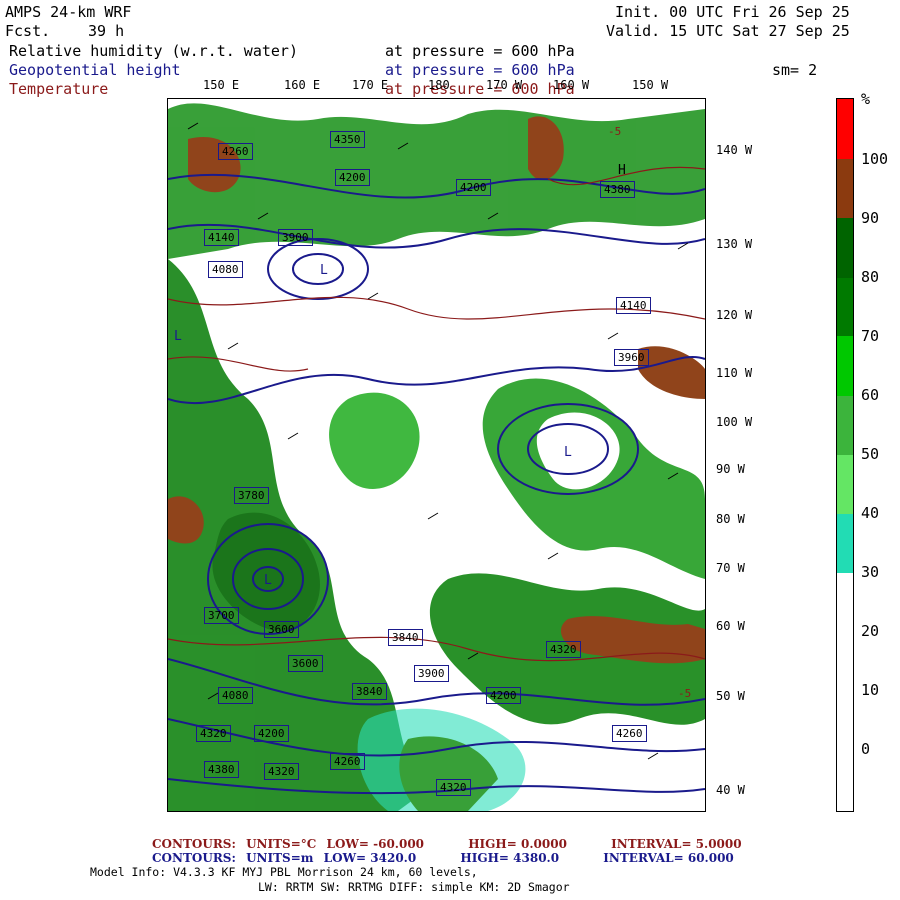  What do you see at coordinates (106, 31) in the screenshot?
I see `forecast-hours: 39 h` at bounding box center [106, 31].